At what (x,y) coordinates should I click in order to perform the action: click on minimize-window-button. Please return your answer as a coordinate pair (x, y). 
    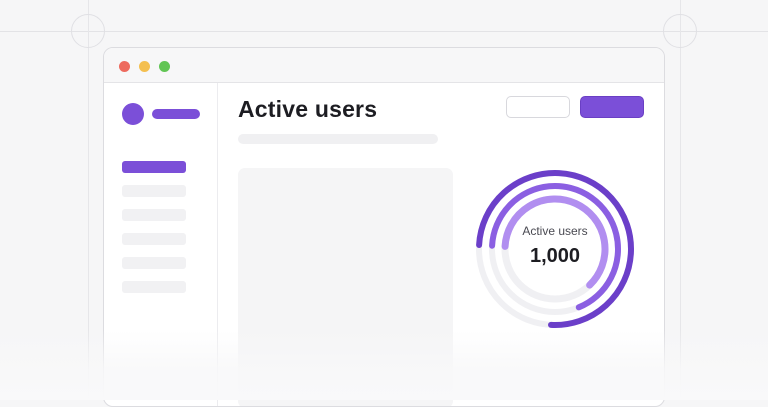
    Looking at the image, I should click on (144, 66).